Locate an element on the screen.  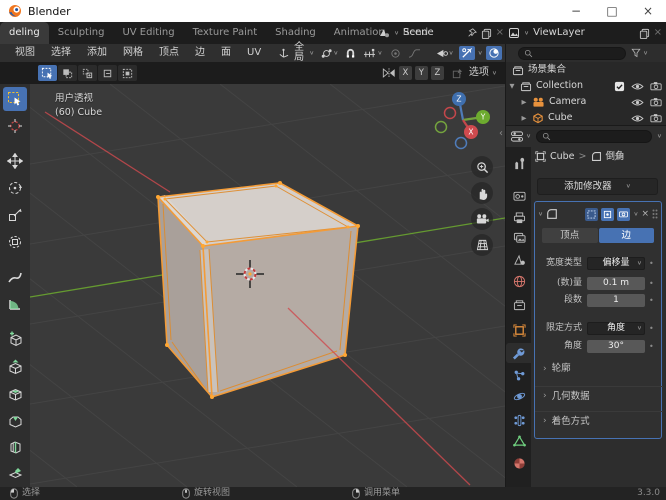
camera-view-button is located at coordinates (482, 219).